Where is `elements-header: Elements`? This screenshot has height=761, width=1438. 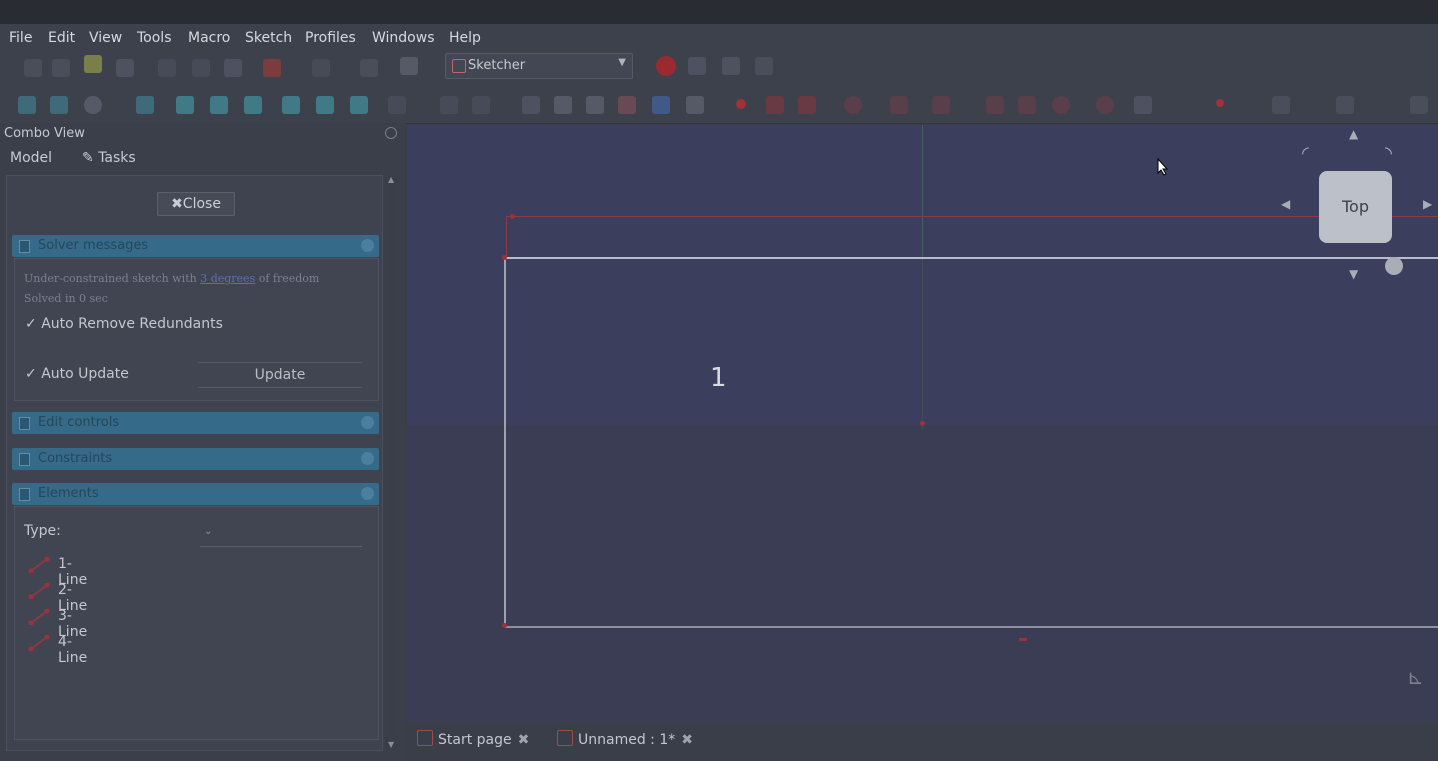 elements-header: Elements is located at coordinates (195, 494).